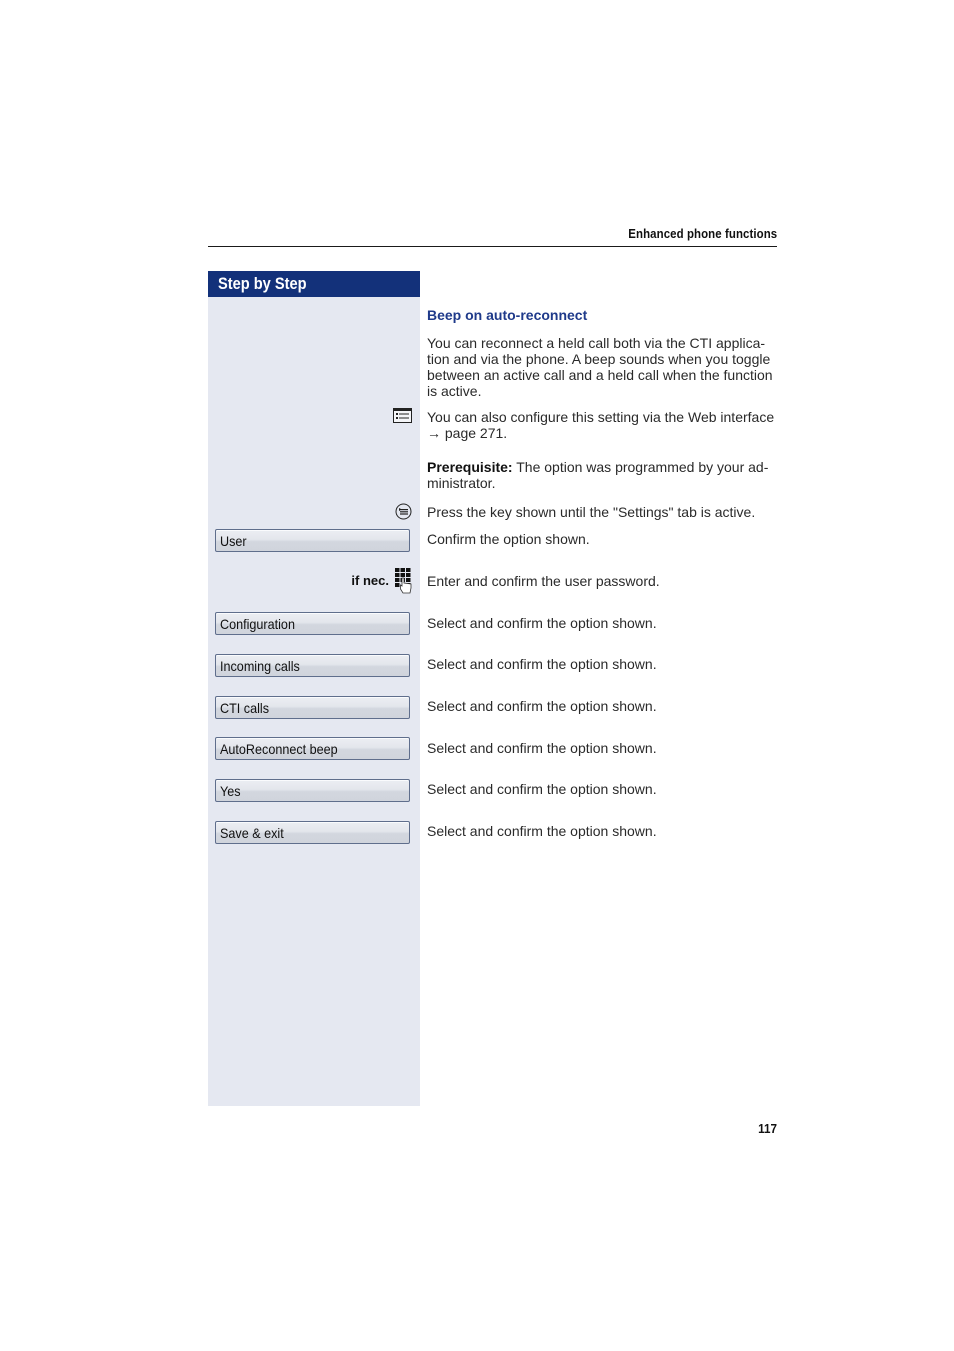  I want to click on keypad-icon, so click(404, 583).